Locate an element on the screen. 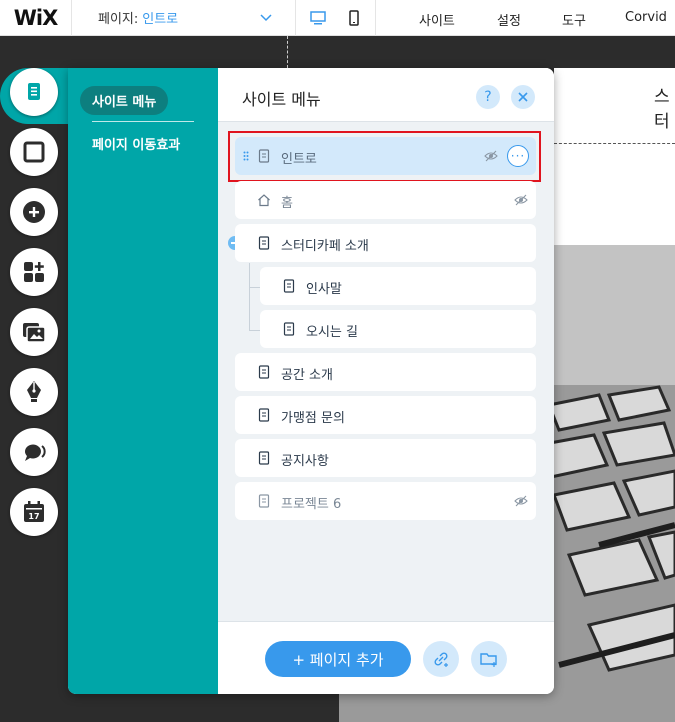  page-label: 인사말 is located at coordinates (324, 289).